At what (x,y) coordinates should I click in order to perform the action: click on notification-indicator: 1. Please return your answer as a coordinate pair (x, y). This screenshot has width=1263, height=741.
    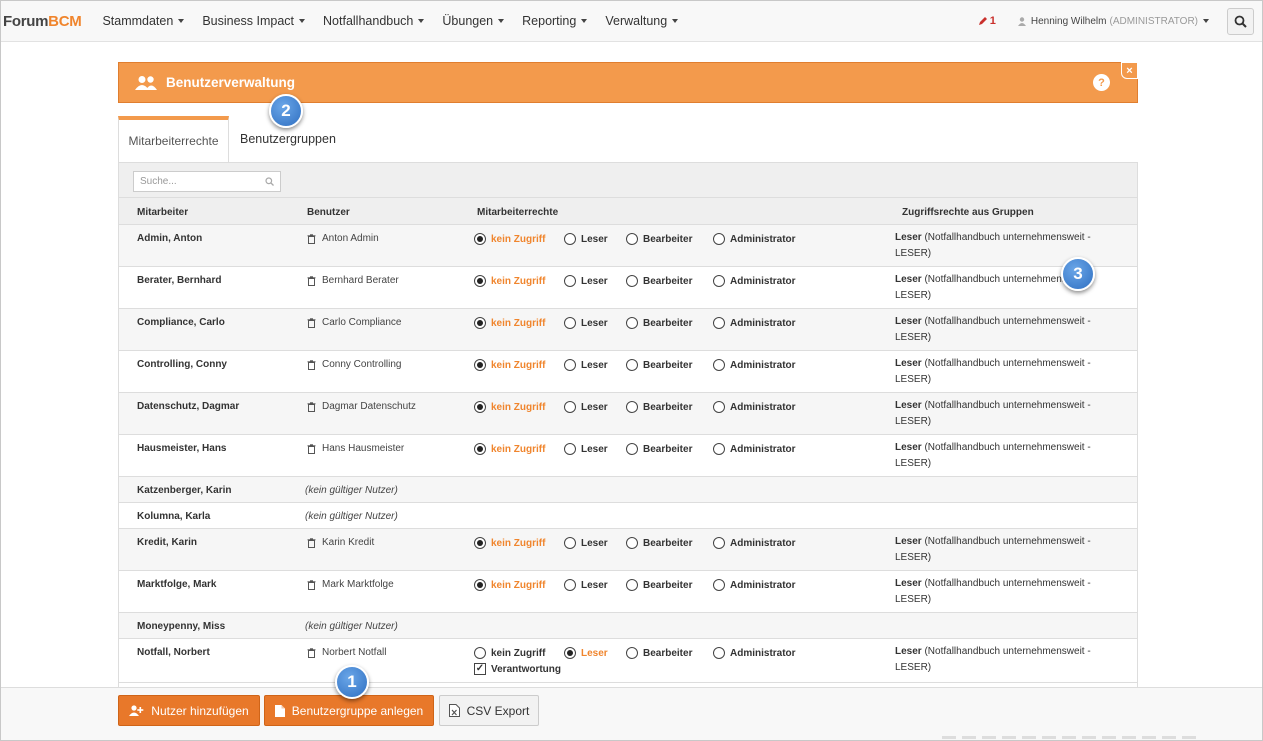
    Looking at the image, I should click on (987, 21).